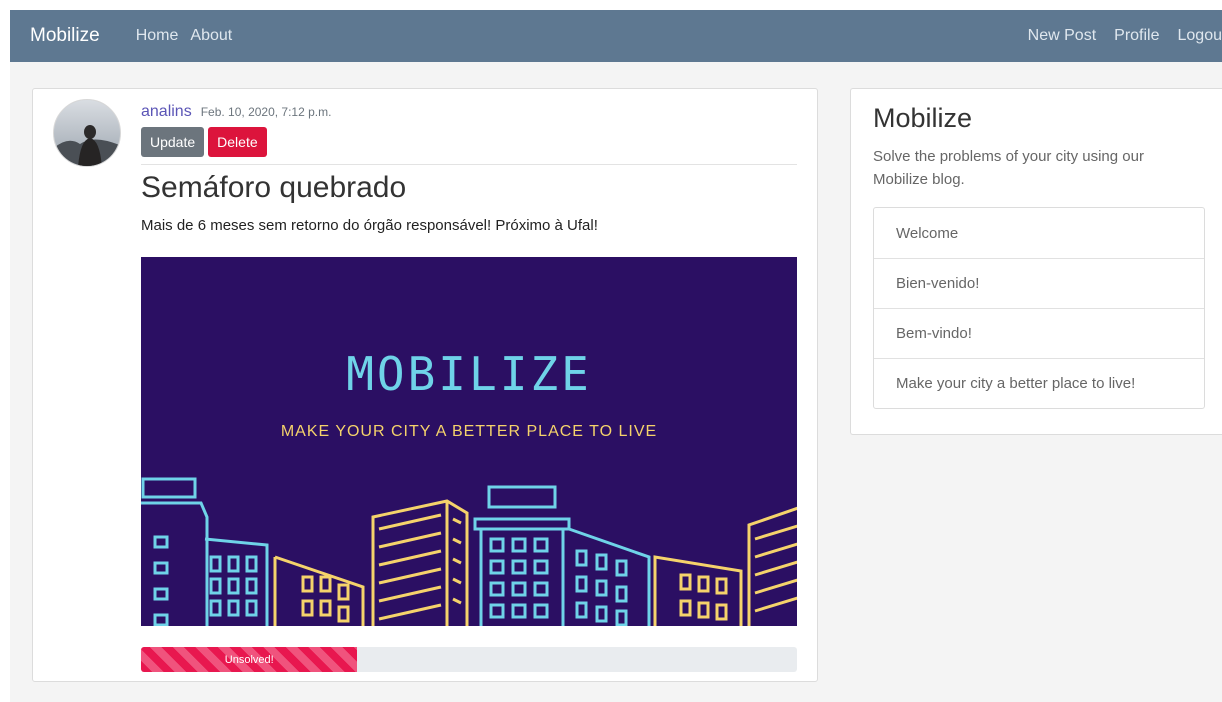  I want to click on nav-link-home: Home, so click(157, 36).